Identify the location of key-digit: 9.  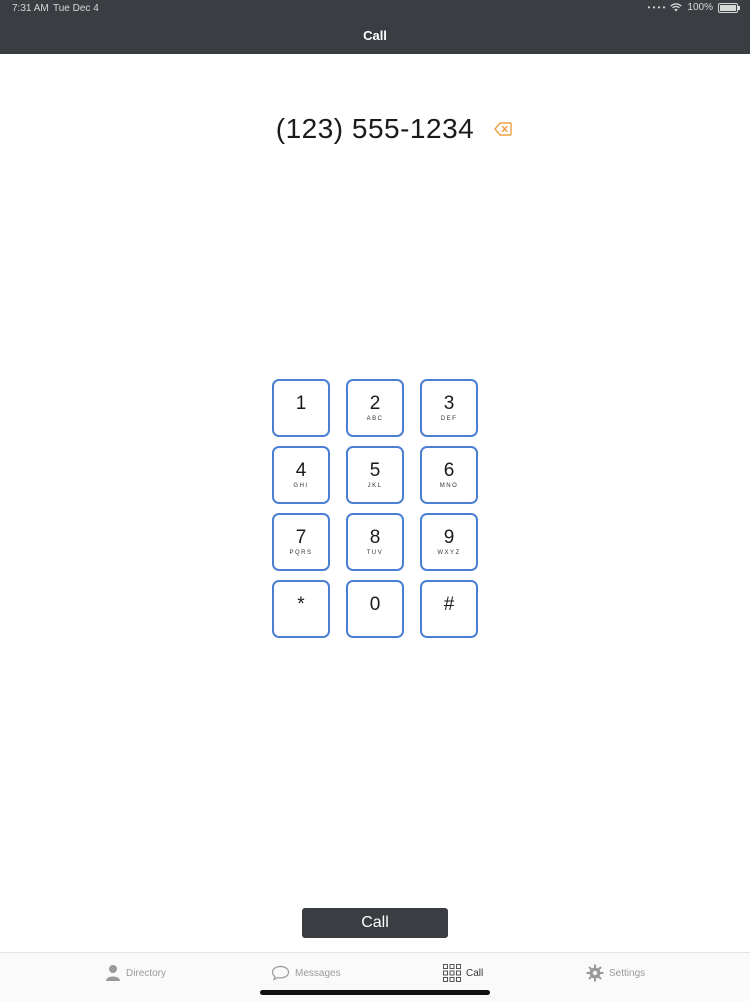
(449, 537).